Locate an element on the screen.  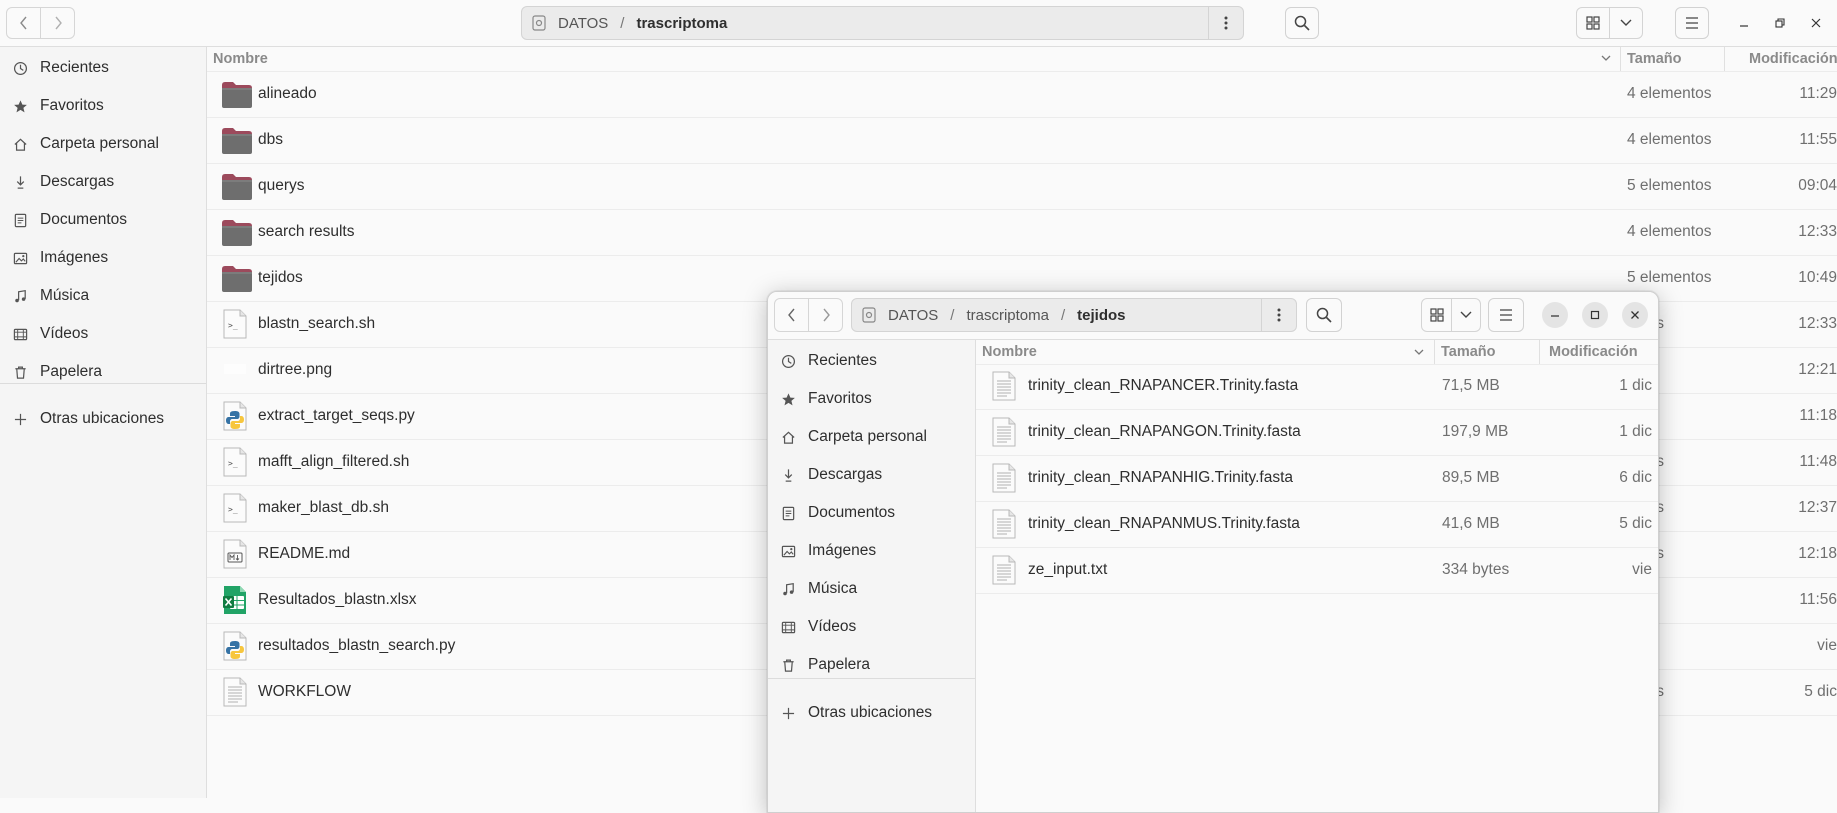
file-row: search results 4 elementos 12:33 is located at coordinates (1022, 232).